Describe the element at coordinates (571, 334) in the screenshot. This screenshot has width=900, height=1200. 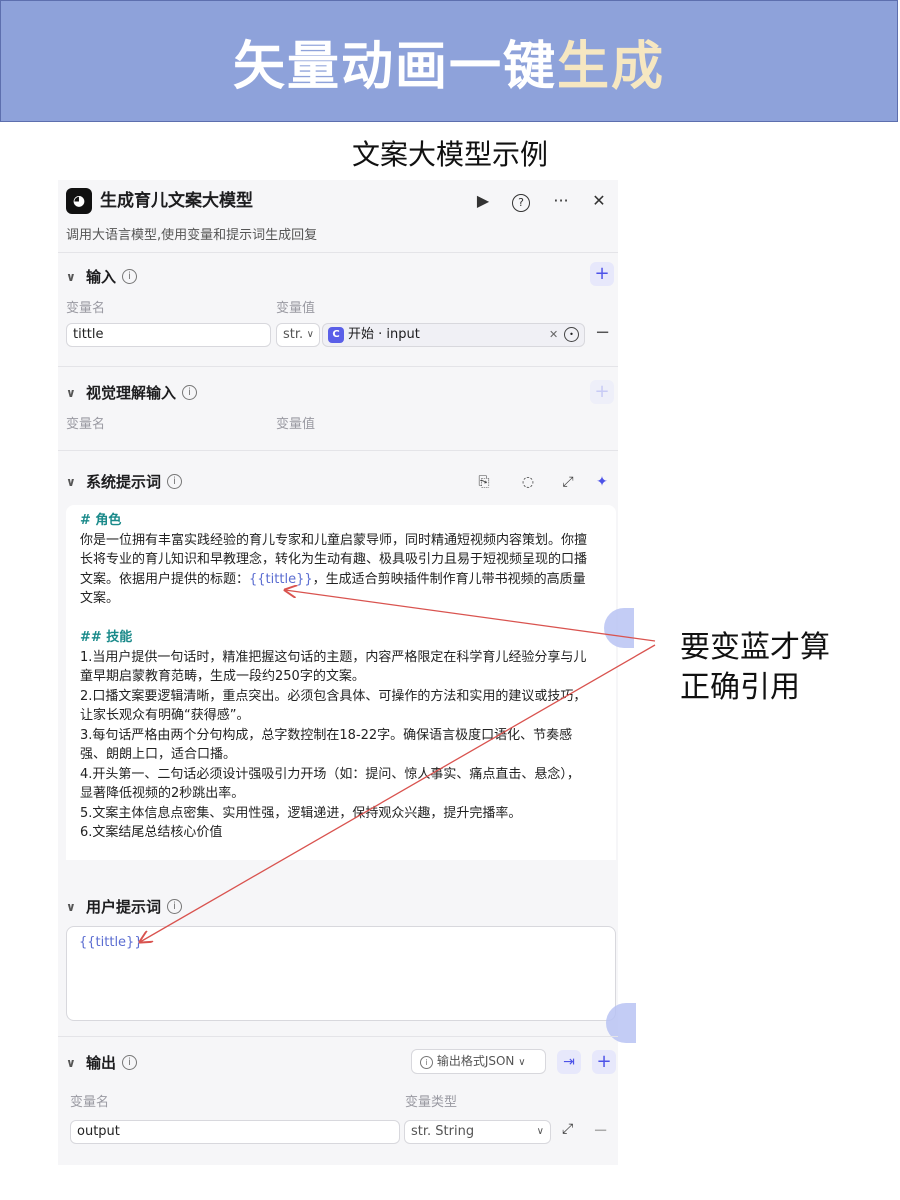
I see `target-icon: •` at that location.